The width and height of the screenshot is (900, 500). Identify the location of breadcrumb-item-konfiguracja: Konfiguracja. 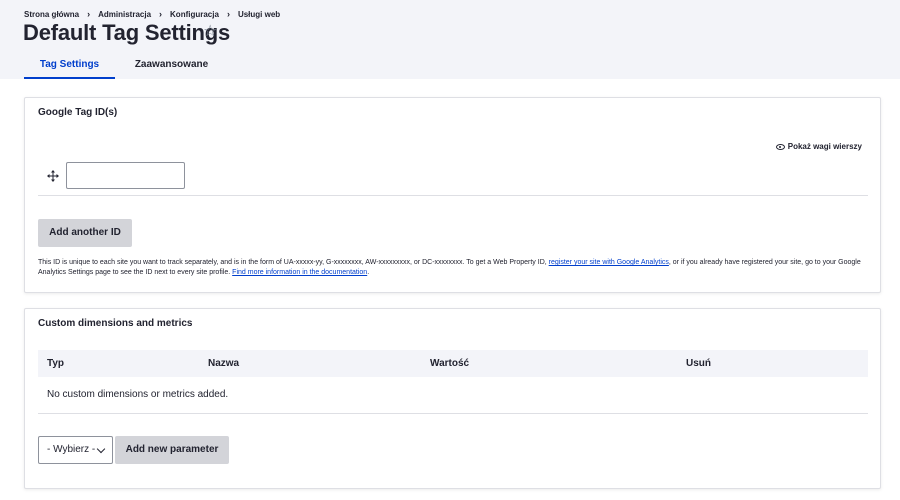
(194, 14).